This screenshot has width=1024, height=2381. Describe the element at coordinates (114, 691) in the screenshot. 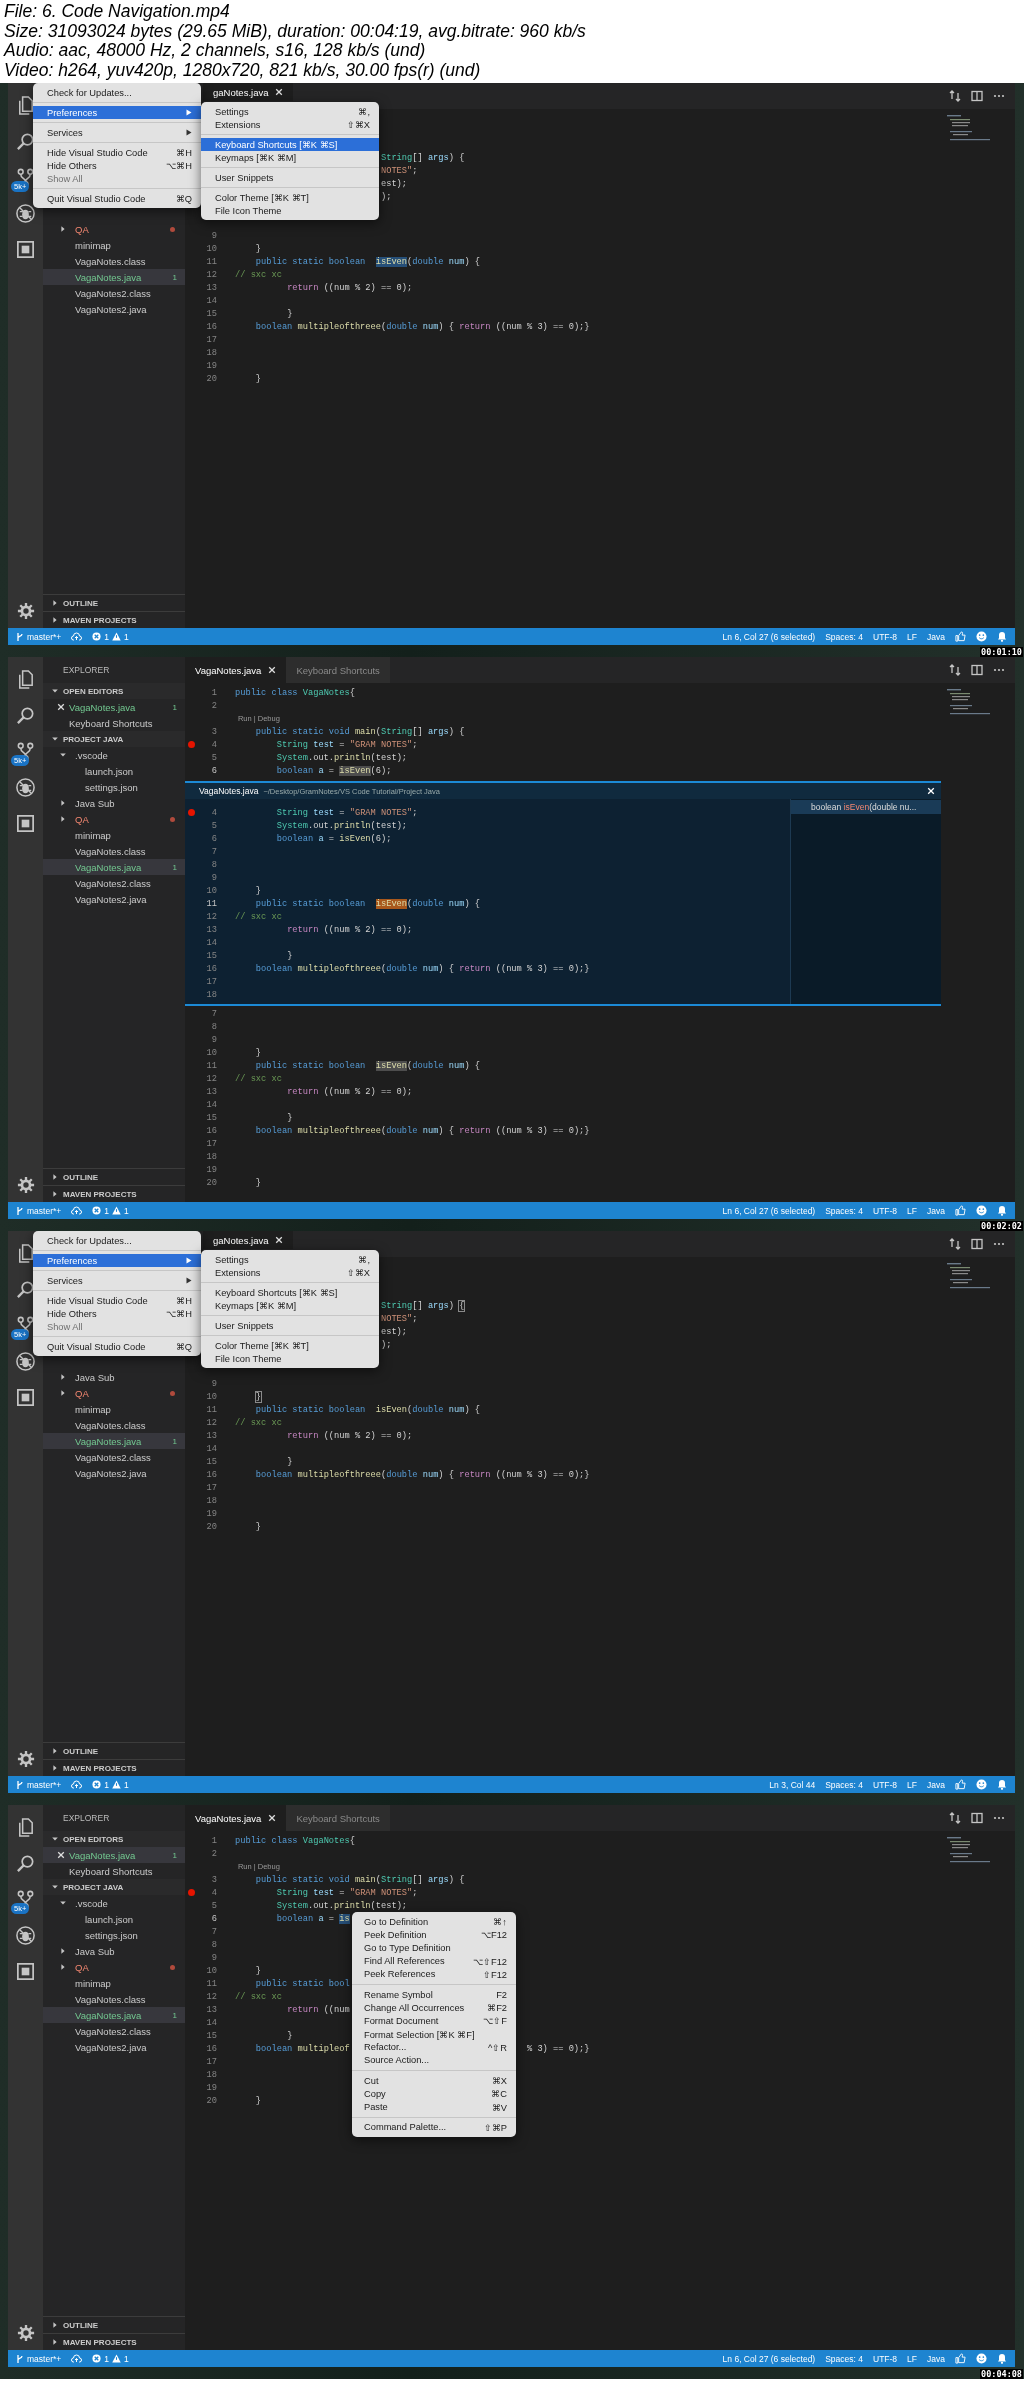

I see `section-header: OPEN EDITORS` at that location.